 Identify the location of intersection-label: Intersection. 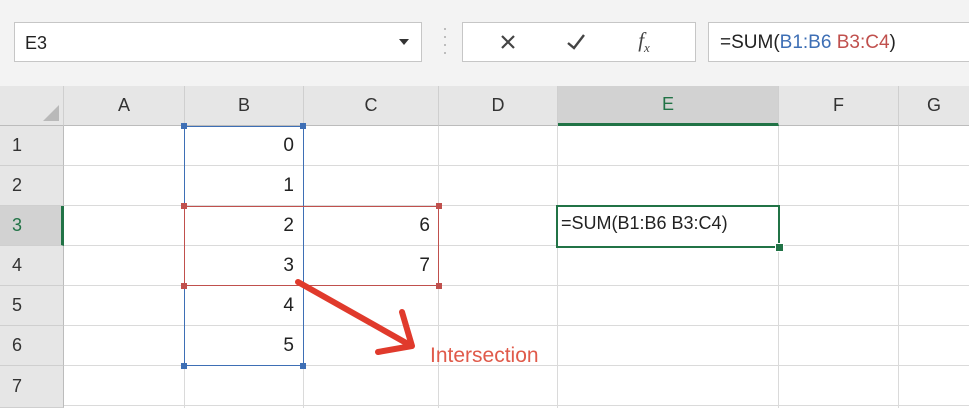
(484, 355).